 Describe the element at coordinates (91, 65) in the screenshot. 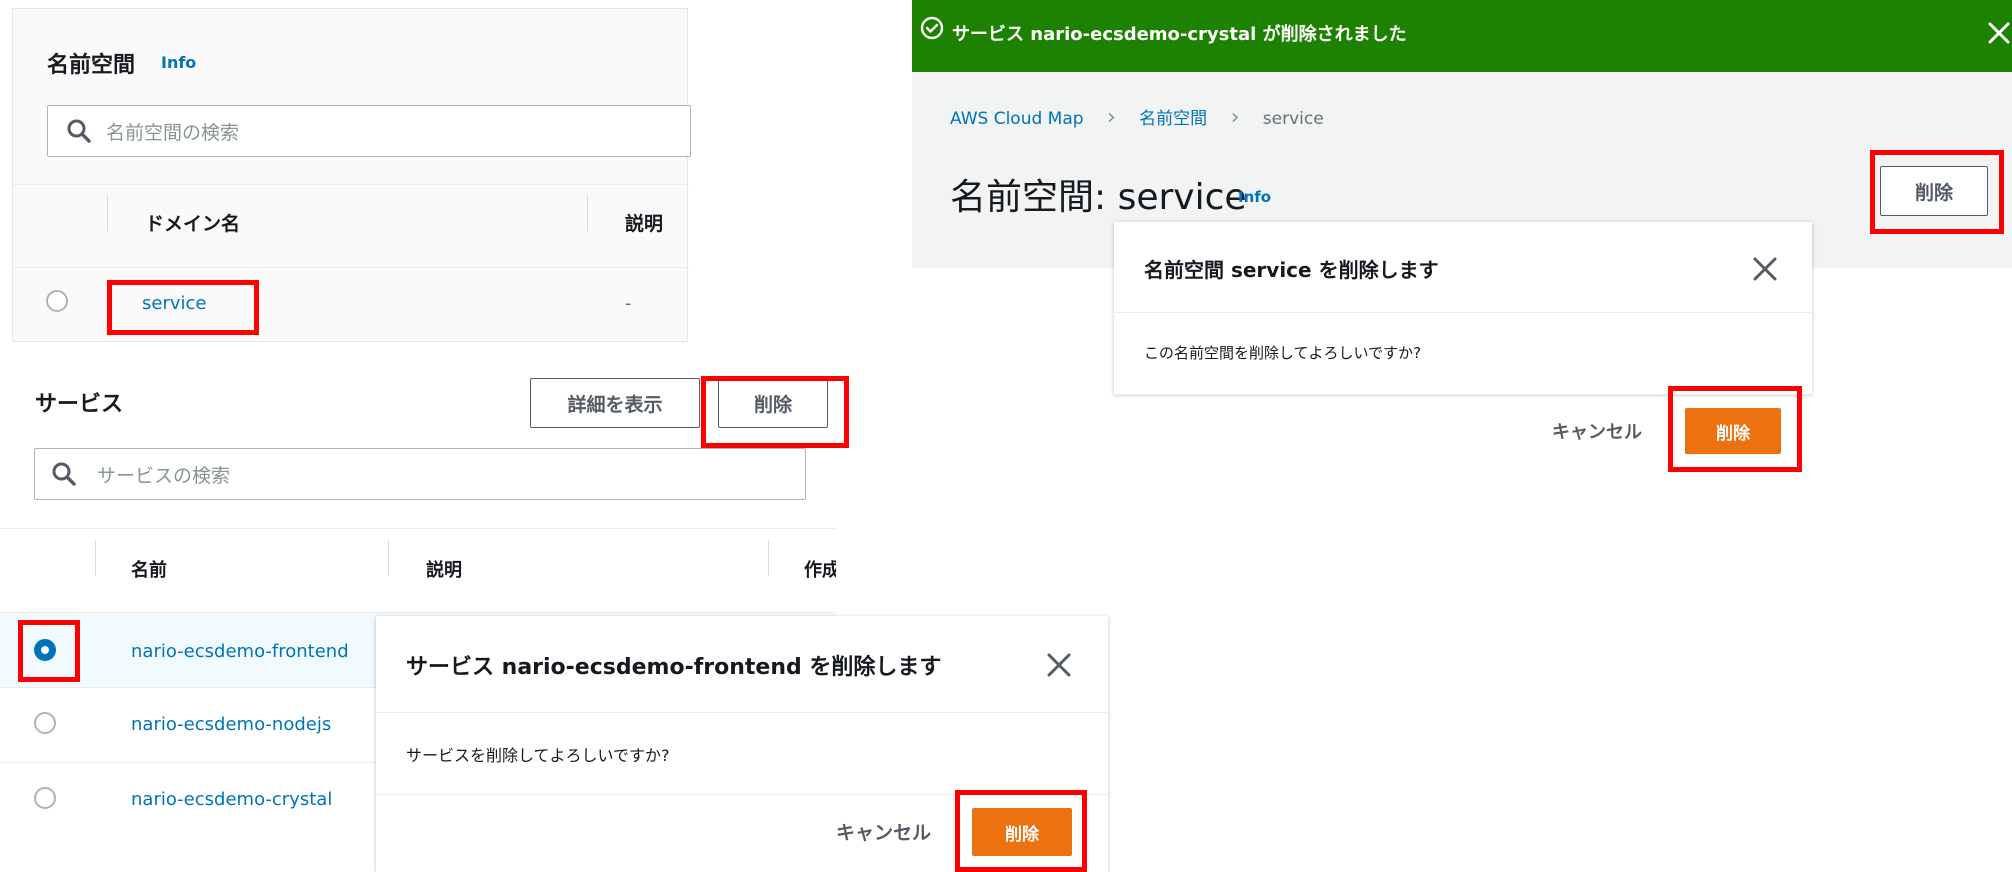

I see `namespaces-title: 名前空間` at that location.